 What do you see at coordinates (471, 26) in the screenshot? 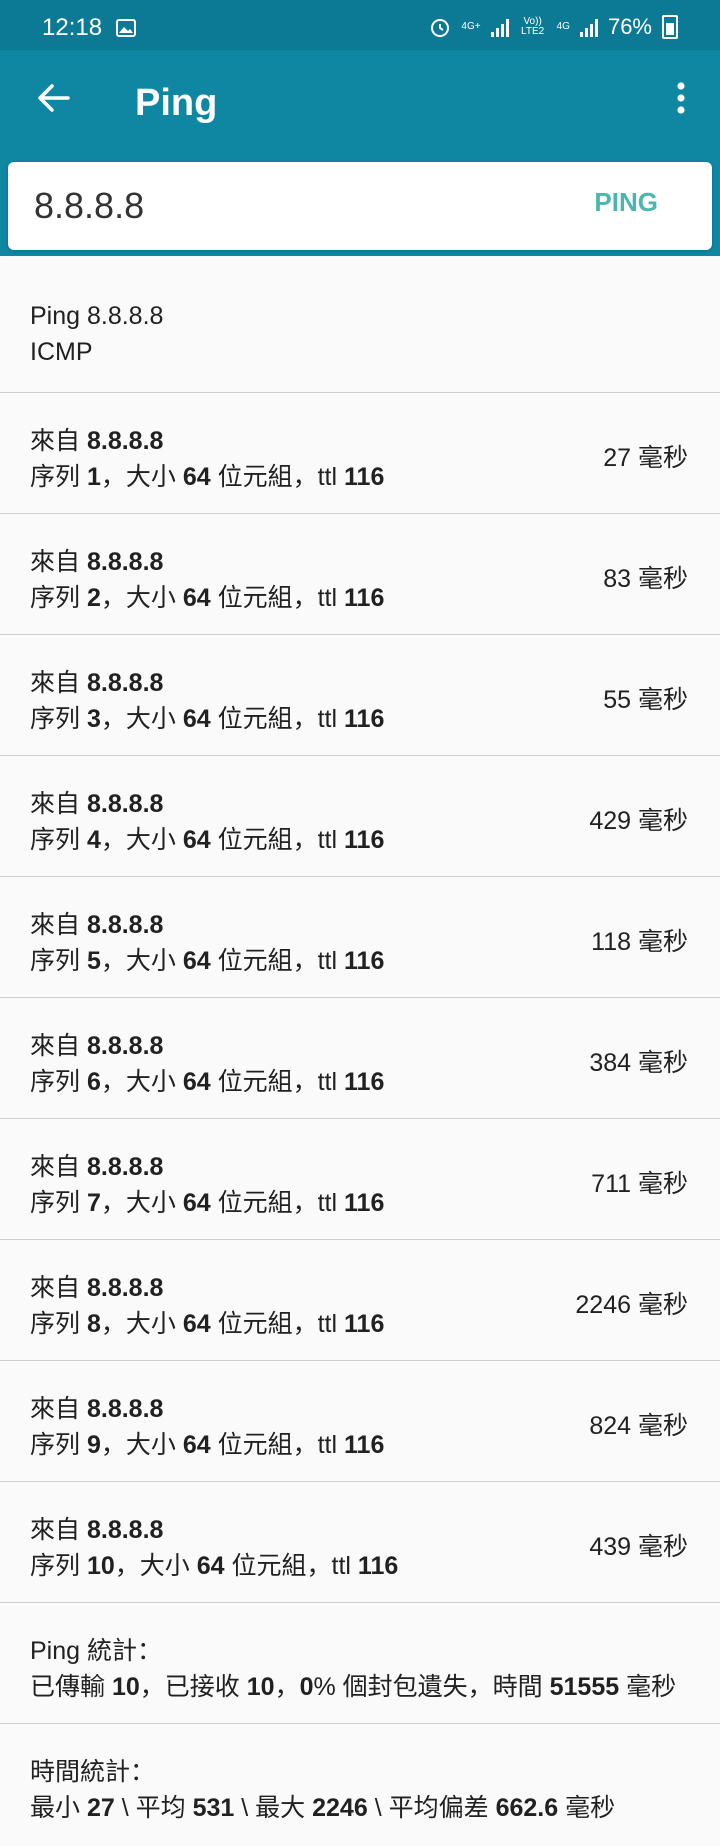
I see `network-type-1: 4G+` at bounding box center [471, 26].